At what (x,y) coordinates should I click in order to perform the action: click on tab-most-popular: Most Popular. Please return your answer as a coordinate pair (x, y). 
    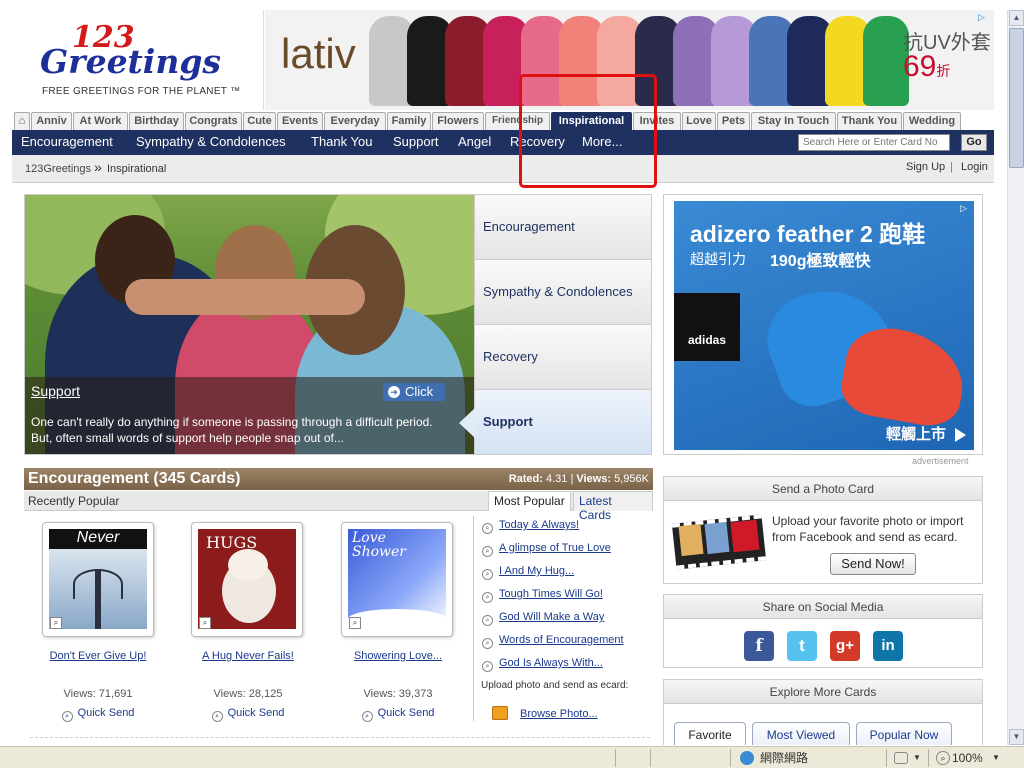
    Looking at the image, I should click on (529, 501).